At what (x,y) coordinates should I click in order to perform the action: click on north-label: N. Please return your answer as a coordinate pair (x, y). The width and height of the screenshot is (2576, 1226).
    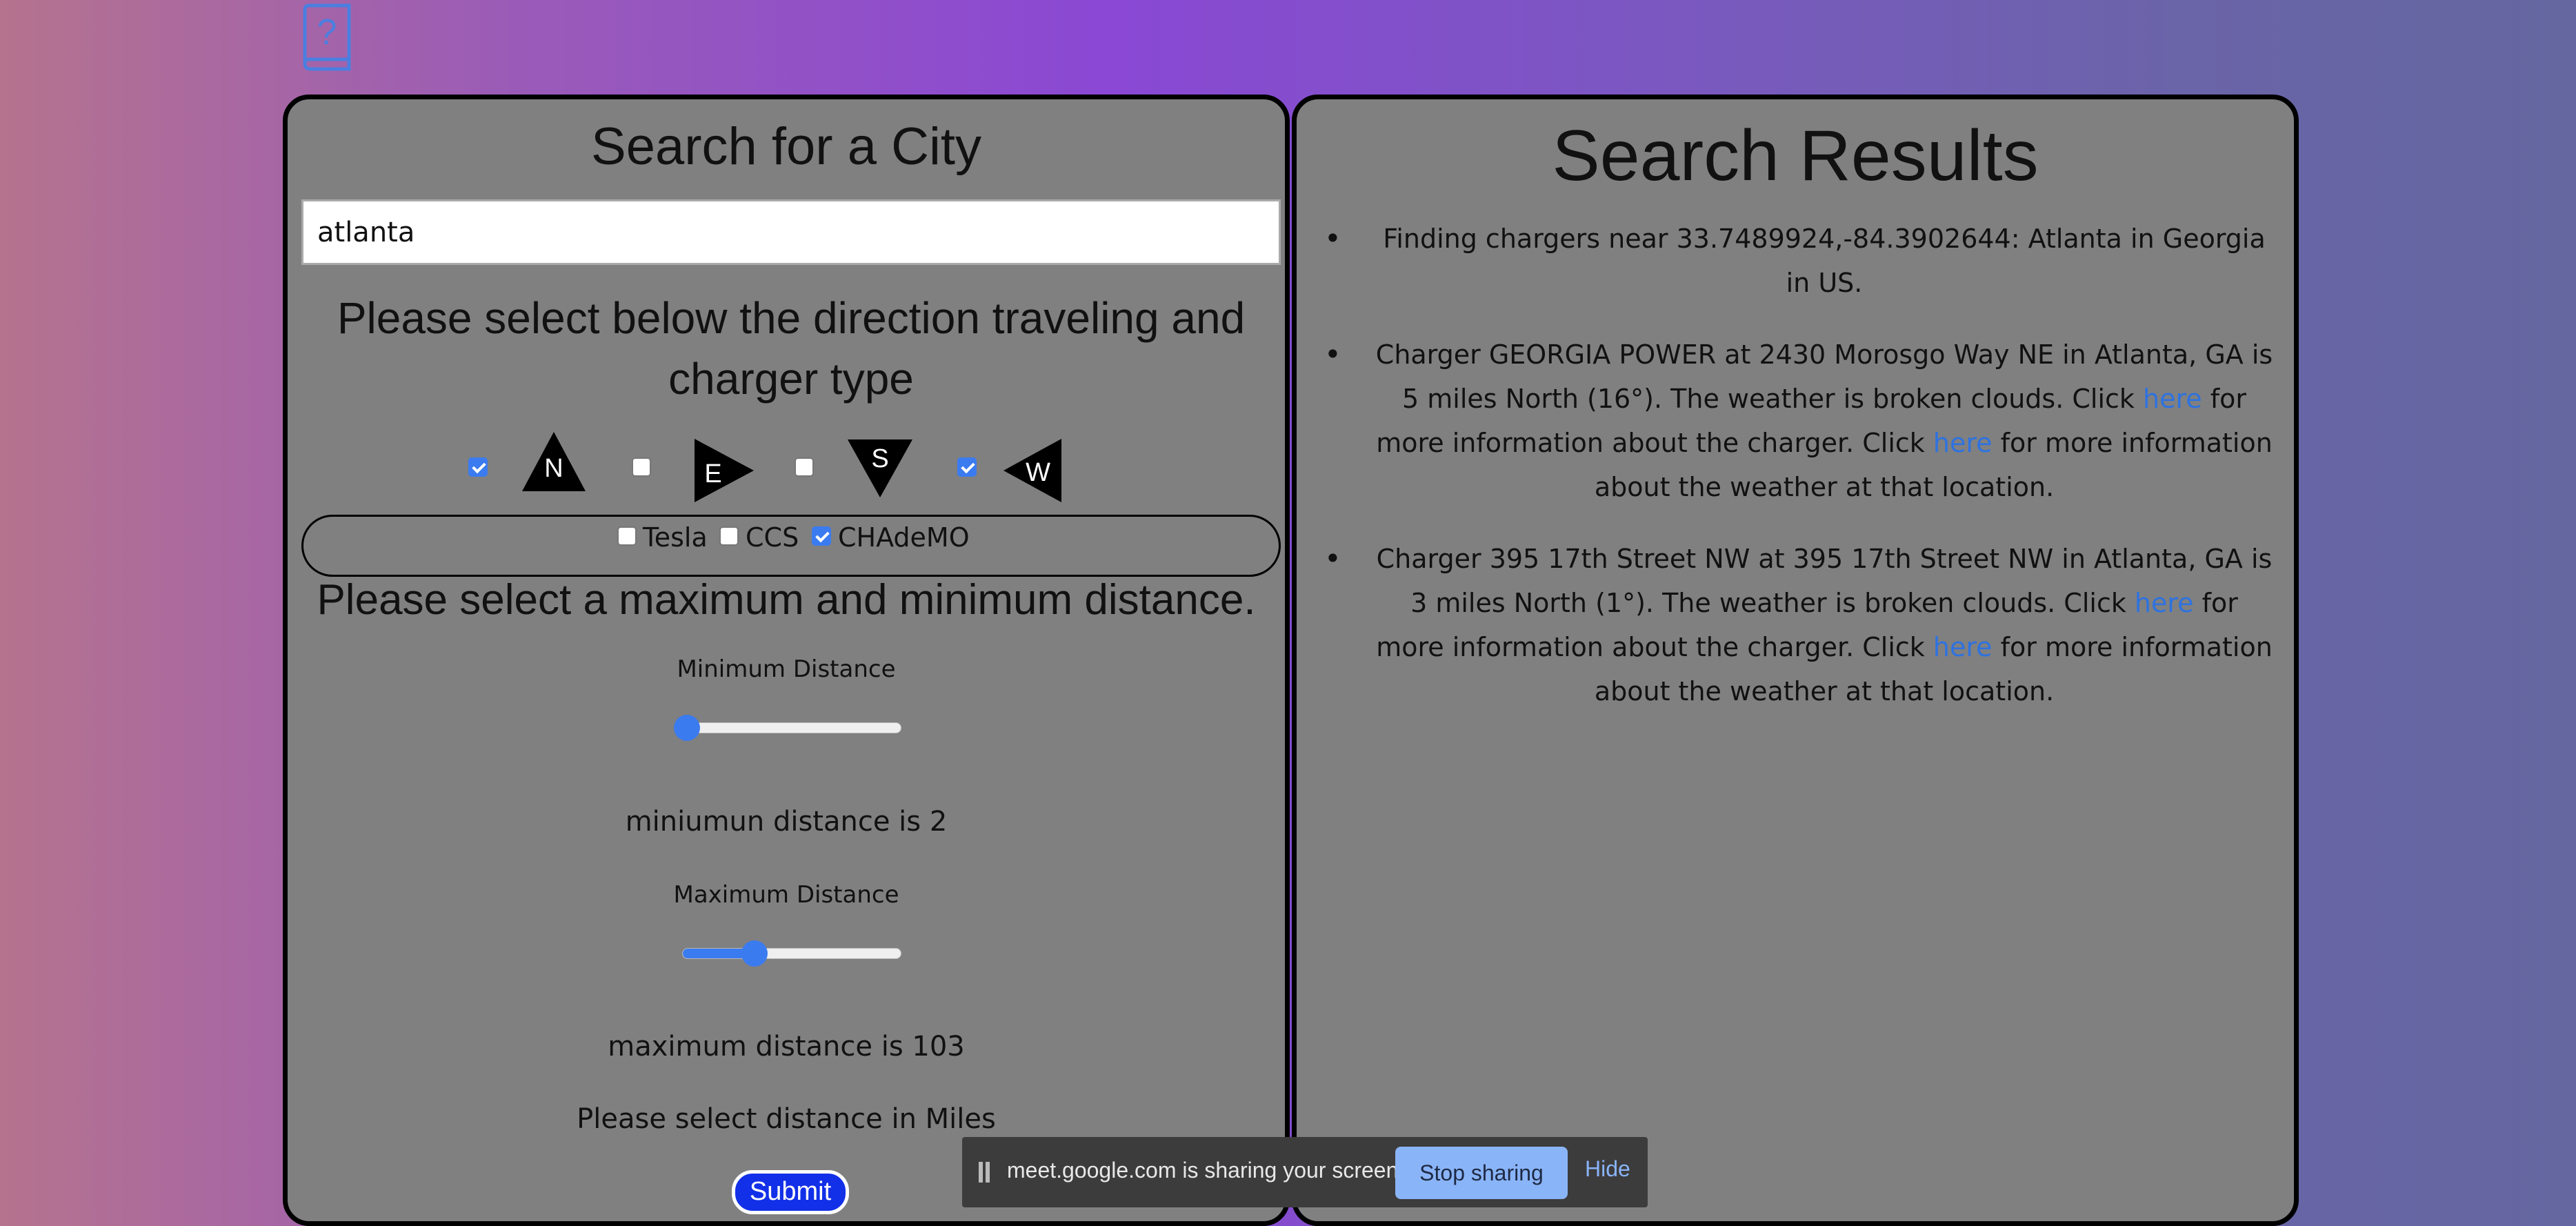
    Looking at the image, I should click on (553, 468).